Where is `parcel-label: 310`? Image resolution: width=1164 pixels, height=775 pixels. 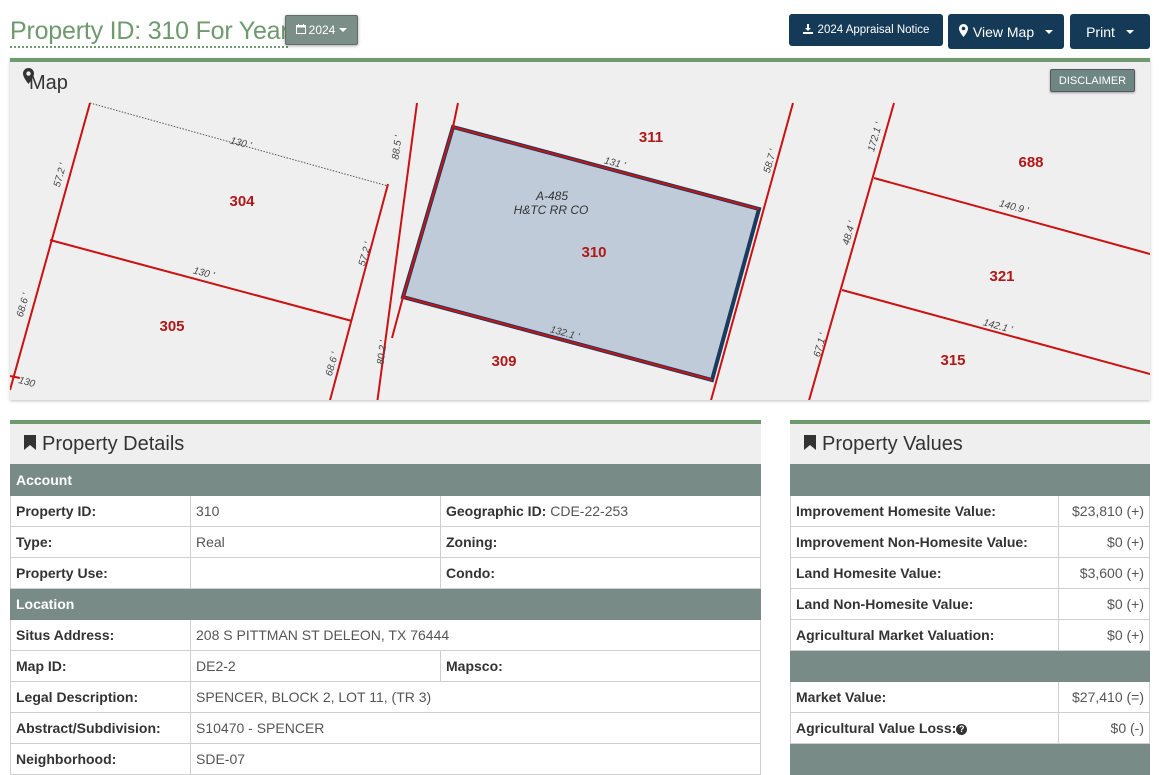
parcel-label: 310 is located at coordinates (593, 252).